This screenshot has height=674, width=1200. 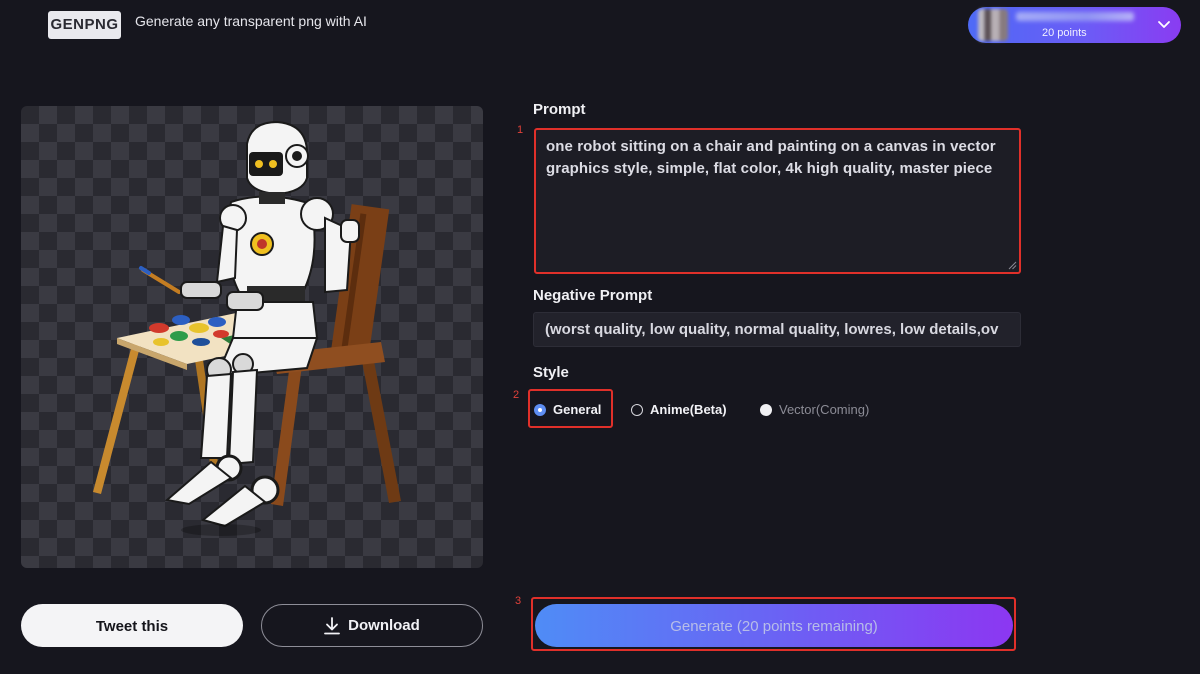 I want to click on radio-disabled-icon, so click(x=766, y=409).